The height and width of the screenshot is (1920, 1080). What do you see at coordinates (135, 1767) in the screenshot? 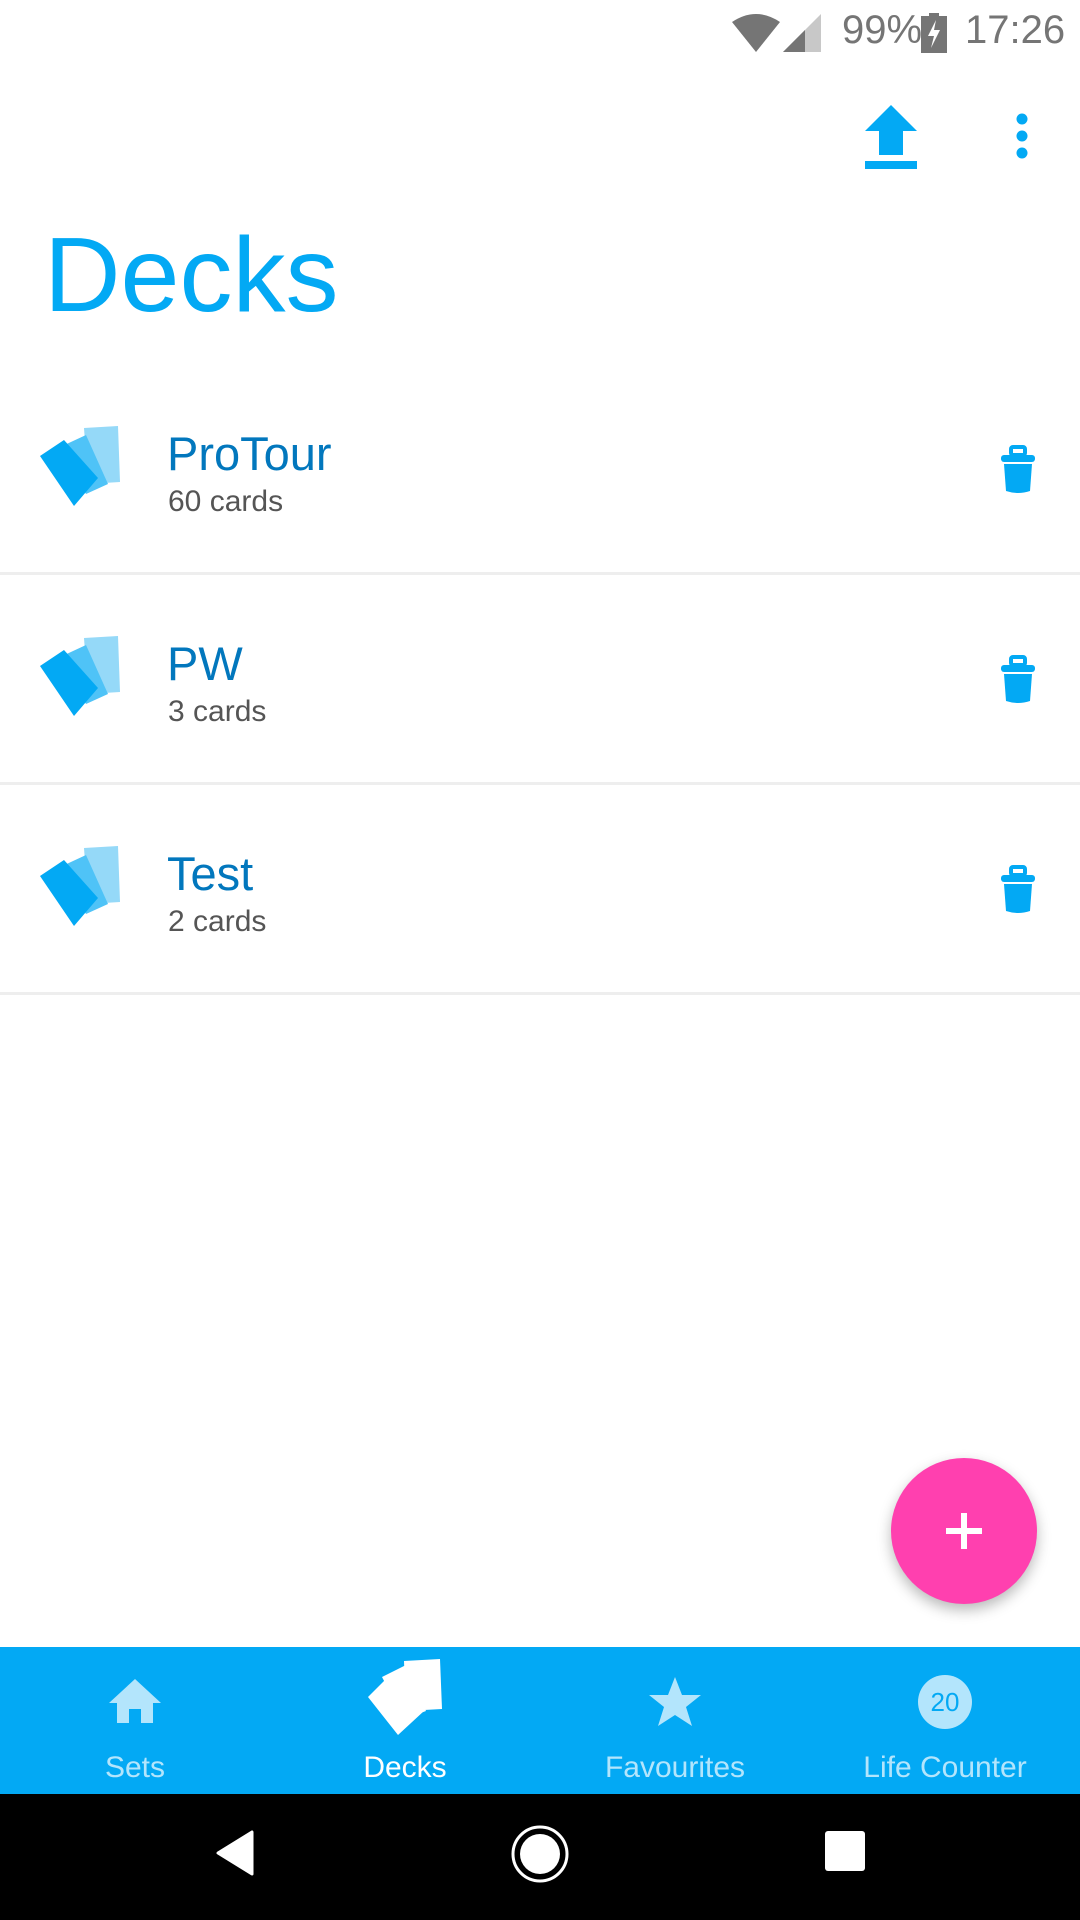
I see `nav-label: Sets` at bounding box center [135, 1767].